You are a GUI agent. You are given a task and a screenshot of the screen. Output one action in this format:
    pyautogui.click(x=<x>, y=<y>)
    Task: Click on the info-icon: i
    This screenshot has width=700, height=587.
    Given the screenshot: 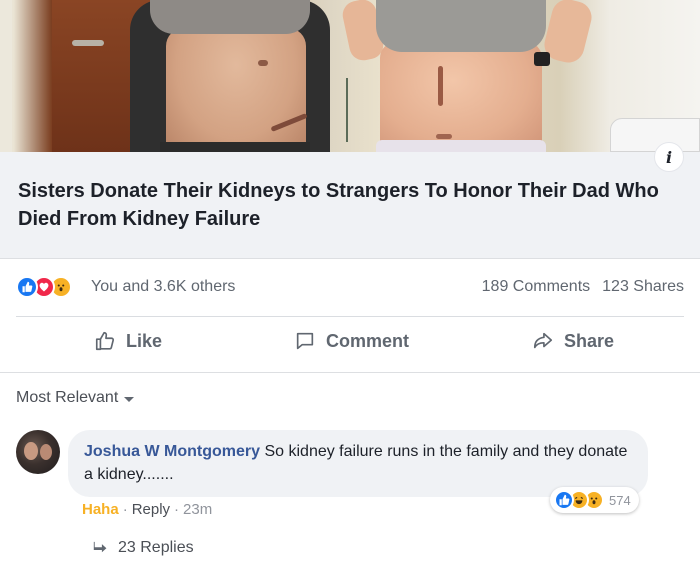 What is the action you would take?
    pyautogui.click(x=669, y=157)
    